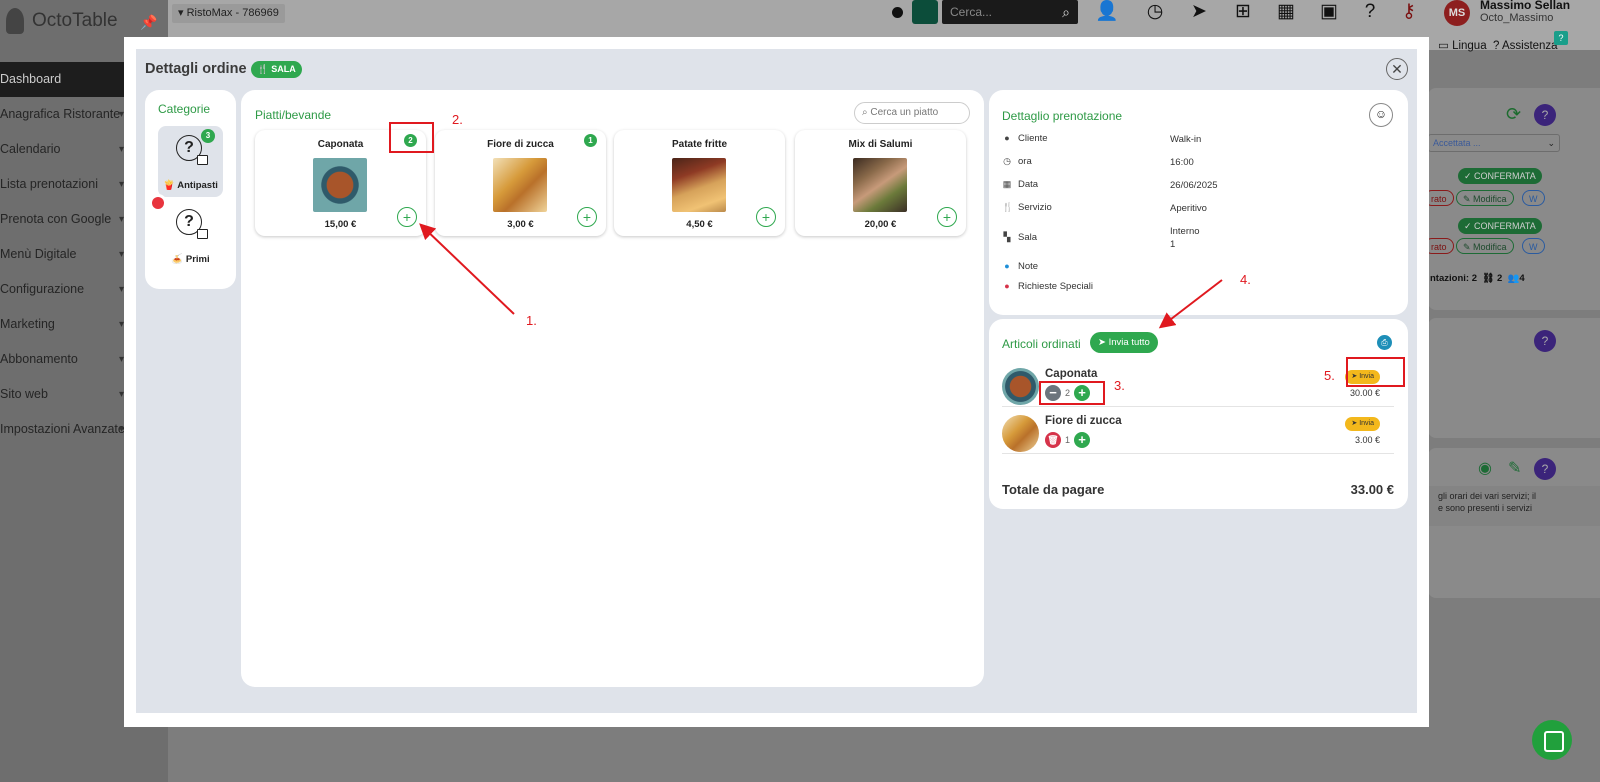 Image resolution: width=1600 pixels, height=782 pixels. What do you see at coordinates (1033, 138) in the screenshot?
I see `detail-label: Cliente` at bounding box center [1033, 138].